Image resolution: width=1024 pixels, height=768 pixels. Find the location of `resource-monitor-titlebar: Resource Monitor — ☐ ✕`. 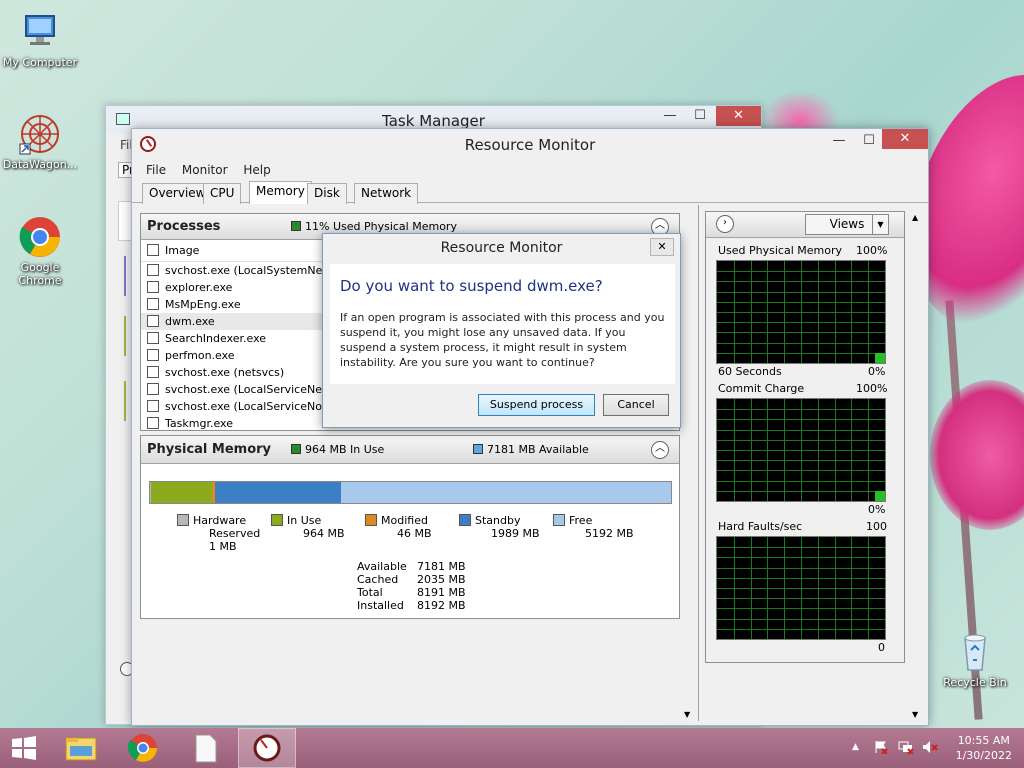

resource-monitor-titlebar: Resource Monitor — ☐ ✕ is located at coordinates (530, 144).